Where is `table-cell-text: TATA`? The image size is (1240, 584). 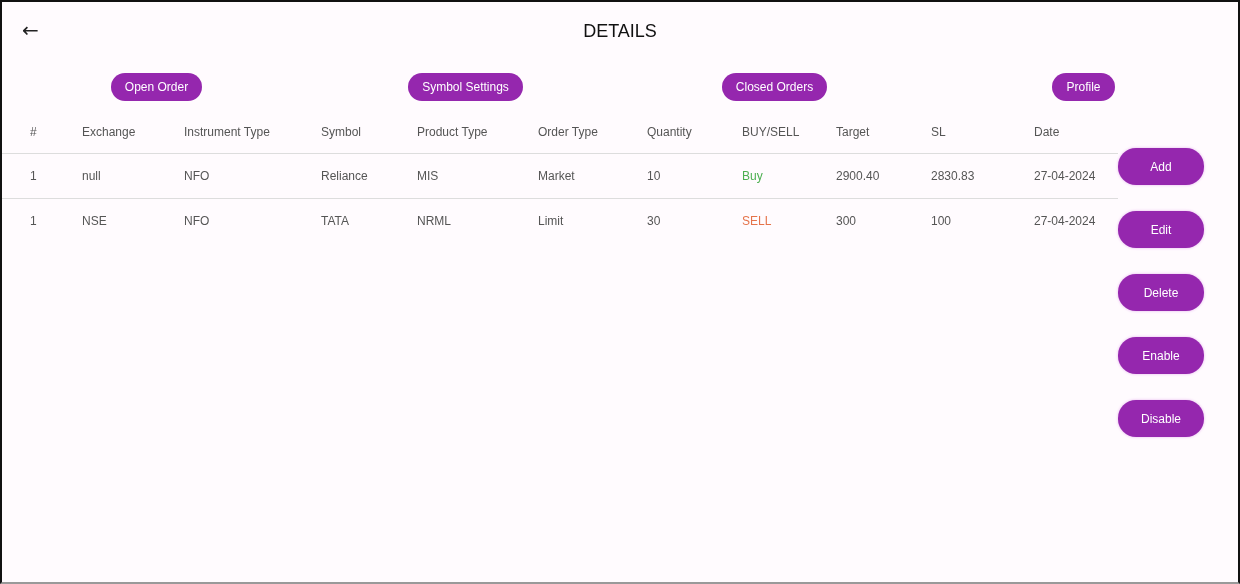 table-cell-text: TATA is located at coordinates (335, 221).